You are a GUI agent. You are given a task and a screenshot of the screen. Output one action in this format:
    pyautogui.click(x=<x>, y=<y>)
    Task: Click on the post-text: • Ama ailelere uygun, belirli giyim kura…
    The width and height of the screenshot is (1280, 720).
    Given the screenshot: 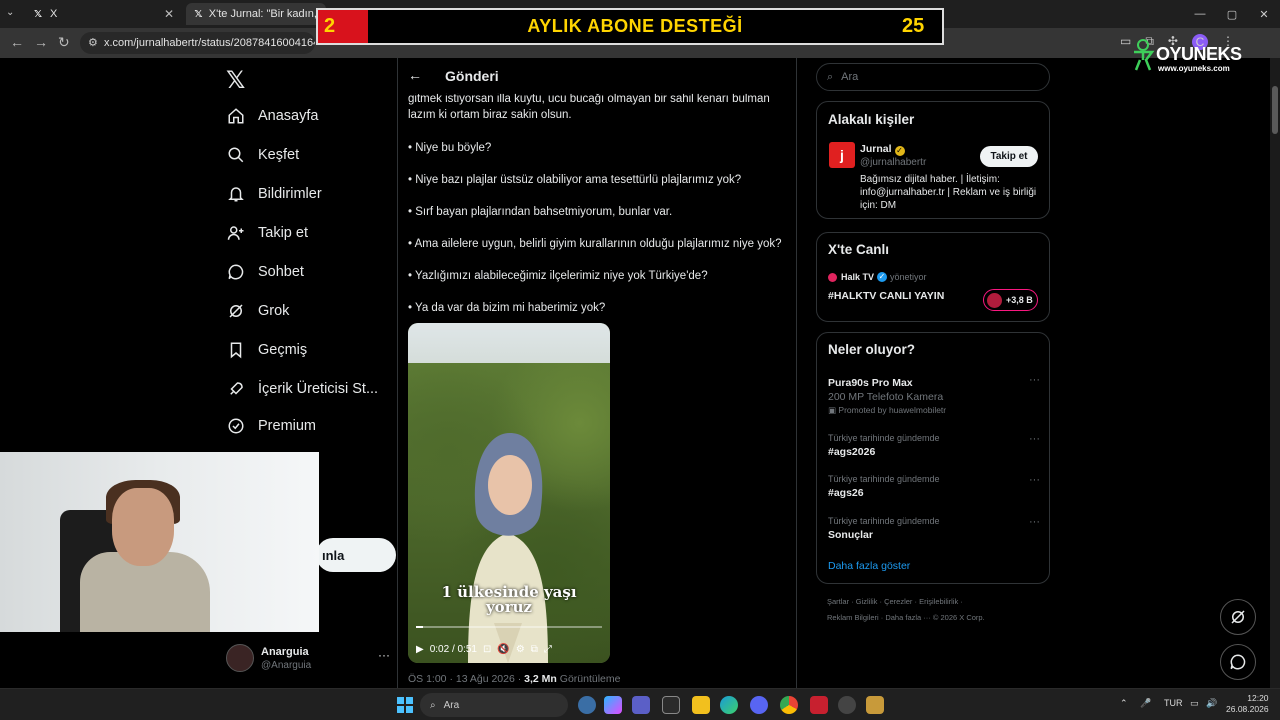 What is the action you would take?
    pyautogui.click(x=595, y=244)
    